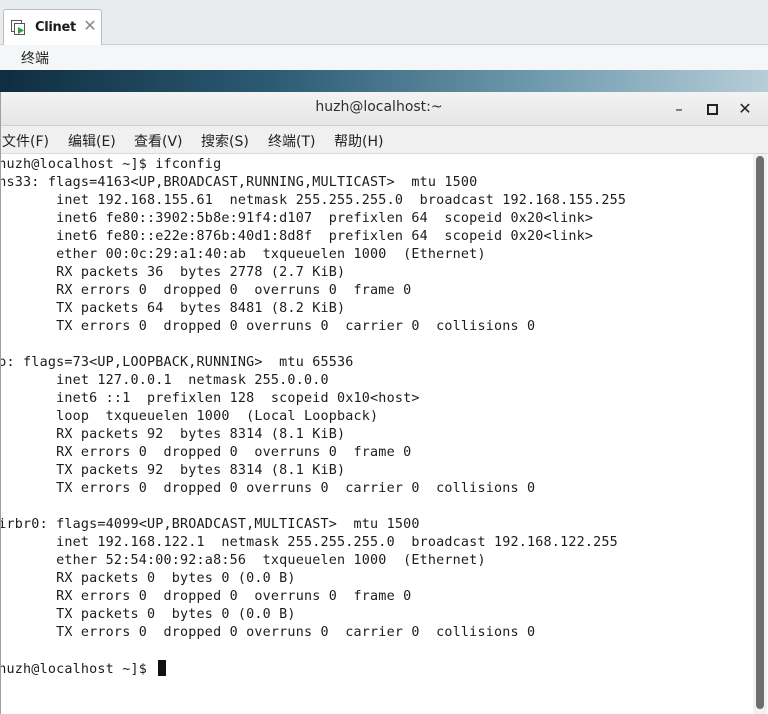 Image resolution: width=768 pixels, height=714 pixels. Describe the element at coordinates (162, 668) in the screenshot. I see `block-cursor` at that location.